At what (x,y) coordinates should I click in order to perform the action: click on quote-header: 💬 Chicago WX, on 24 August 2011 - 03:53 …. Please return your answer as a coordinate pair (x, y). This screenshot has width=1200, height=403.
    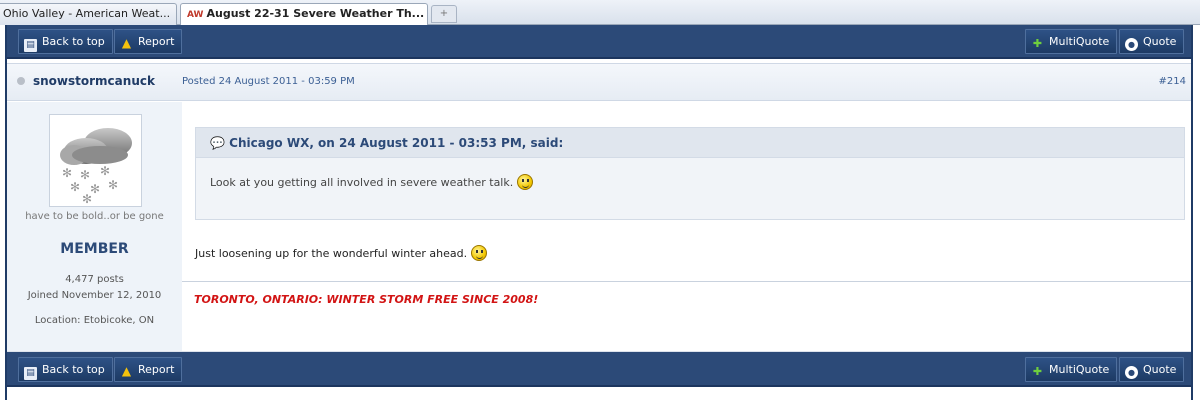
    Looking at the image, I should click on (690, 143).